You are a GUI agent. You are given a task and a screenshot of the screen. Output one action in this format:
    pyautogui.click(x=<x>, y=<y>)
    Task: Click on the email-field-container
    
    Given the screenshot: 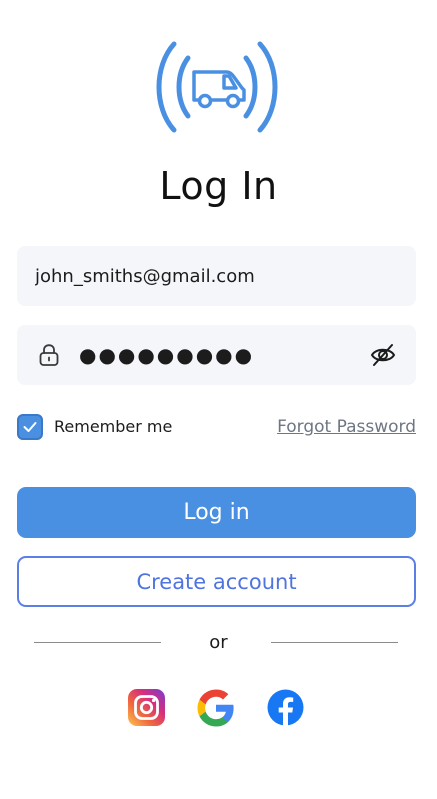 What is the action you would take?
    pyautogui.click(x=216, y=276)
    